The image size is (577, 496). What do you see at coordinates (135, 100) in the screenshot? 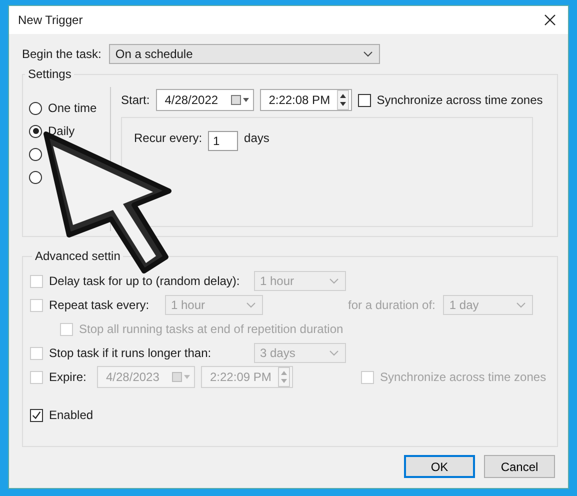
I see `field-label: Start:` at bounding box center [135, 100].